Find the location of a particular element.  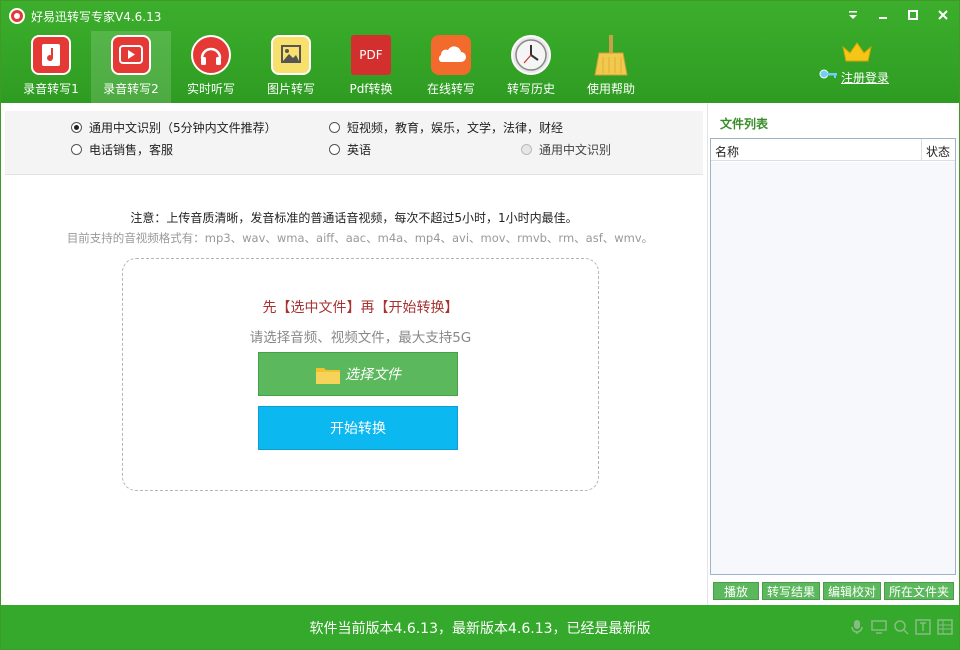

tool-label: 使用帮助 is located at coordinates (610, 89).